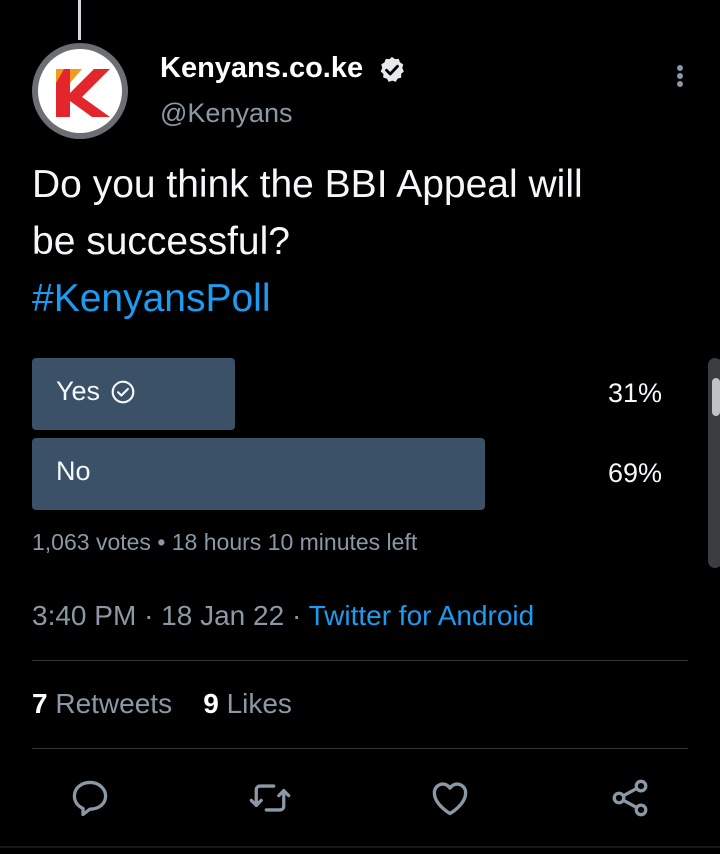 The image size is (720, 854). What do you see at coordinates (114, 703) in the screenshot?
I see `retweets-label: Retweets` at bounding box center [114, 703].